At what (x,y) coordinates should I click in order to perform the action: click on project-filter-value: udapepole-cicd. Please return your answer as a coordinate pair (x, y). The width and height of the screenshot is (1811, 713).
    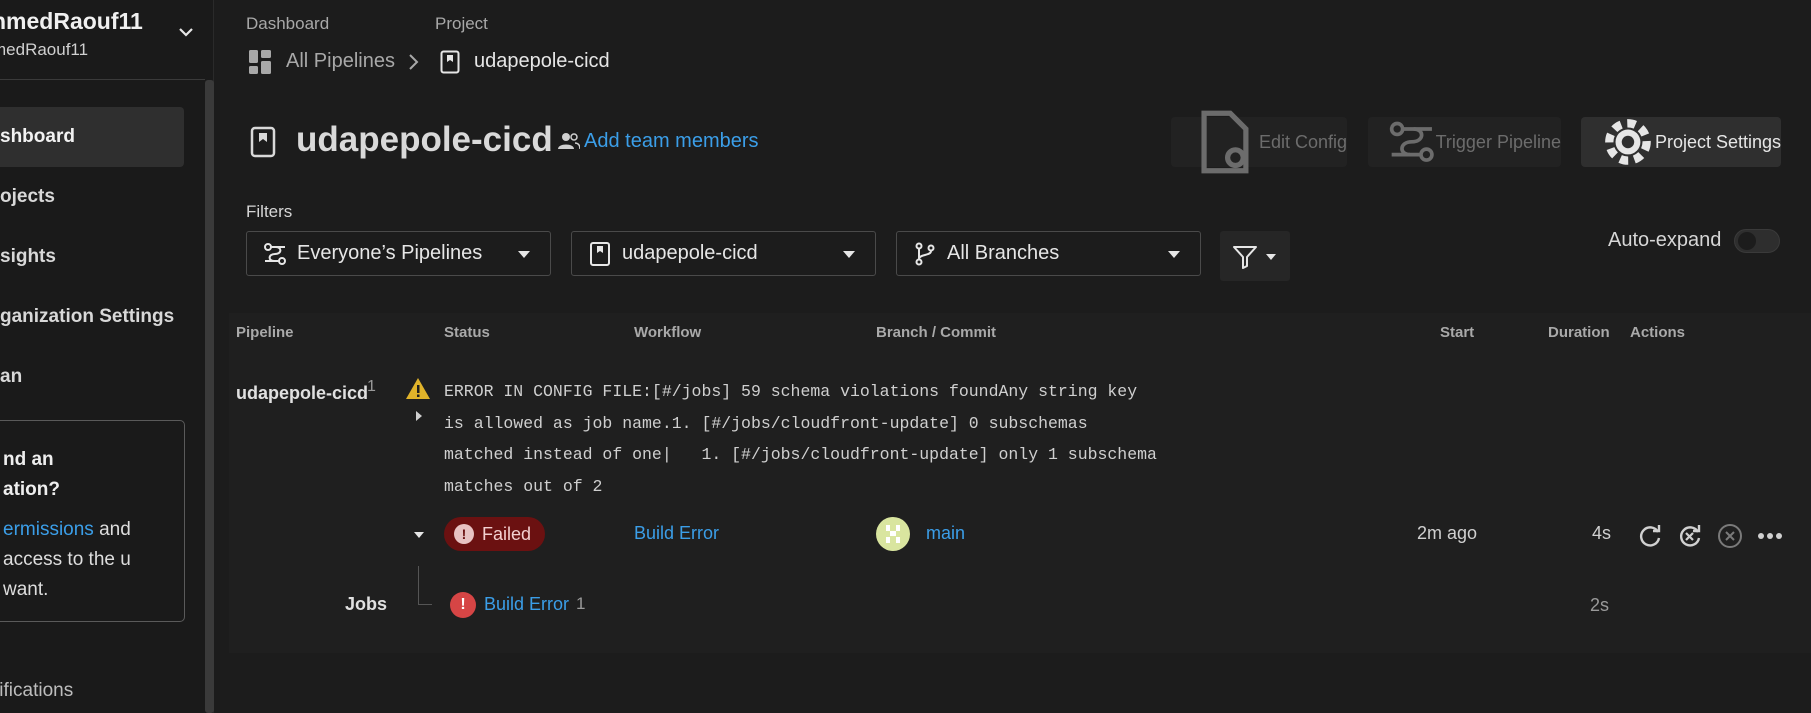
    Looking at the image, I should click on (690, 253).